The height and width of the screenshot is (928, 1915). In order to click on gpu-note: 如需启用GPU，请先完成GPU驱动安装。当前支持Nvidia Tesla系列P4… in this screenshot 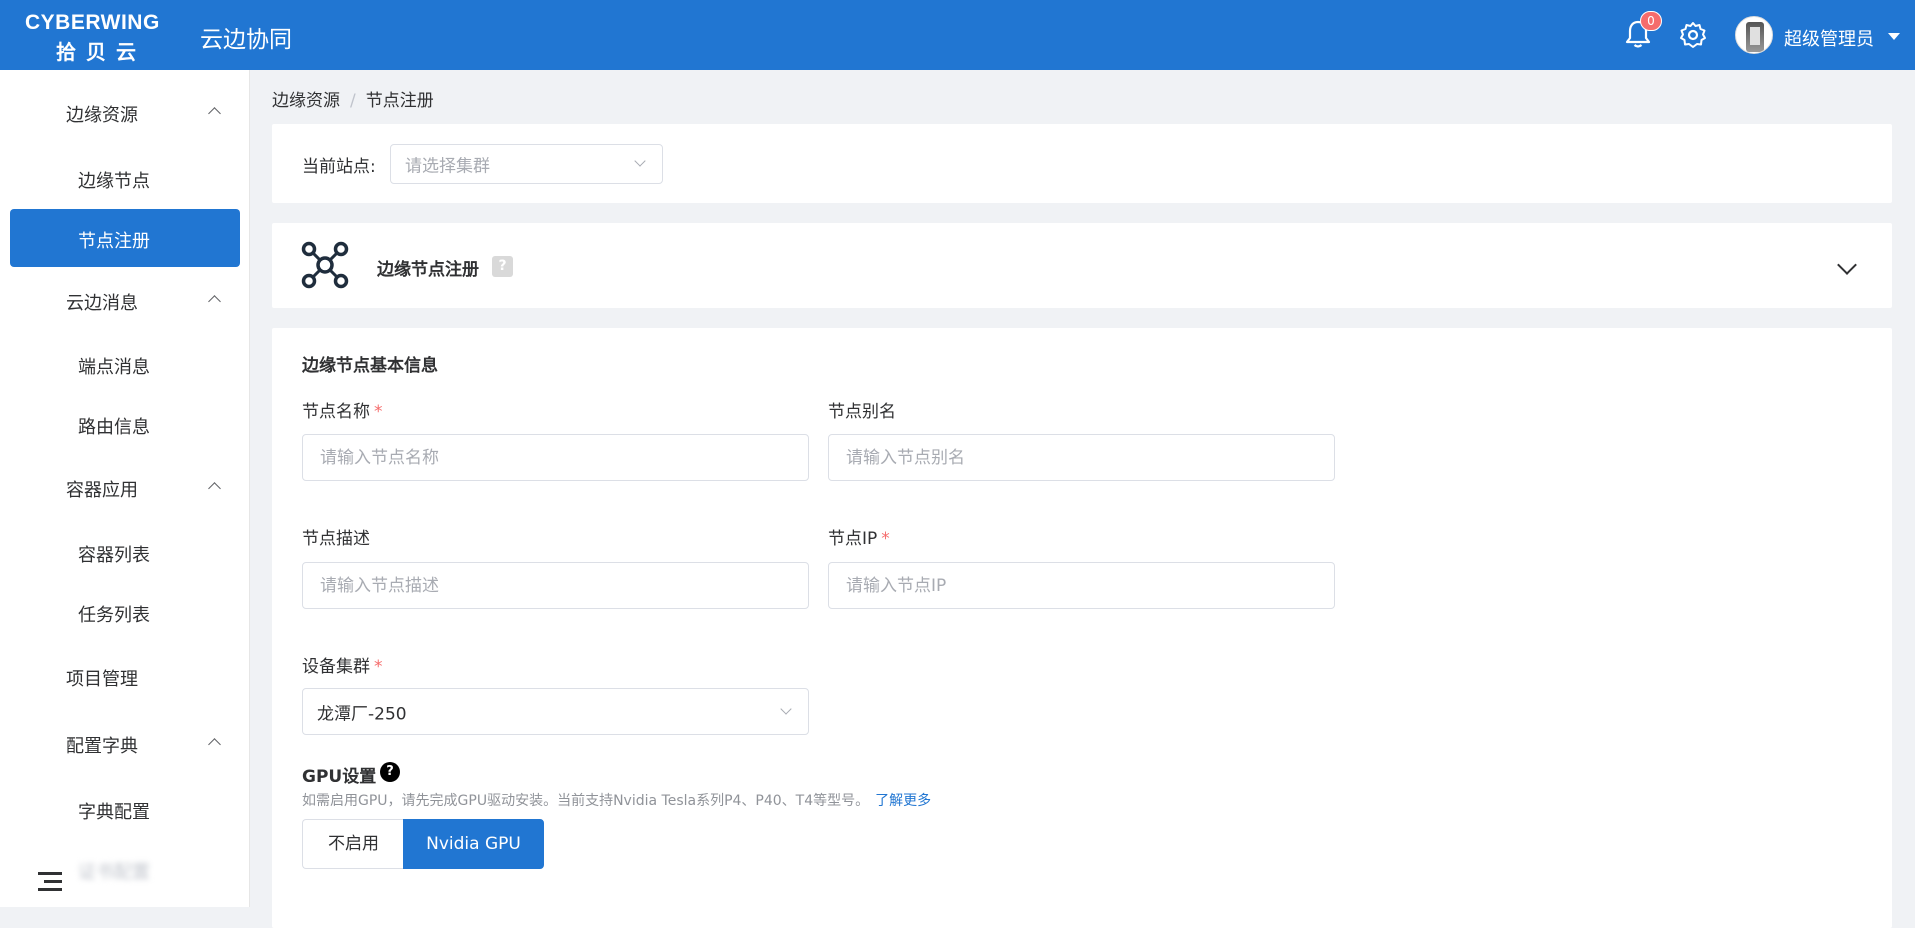, I will do `click(616, 800)`.